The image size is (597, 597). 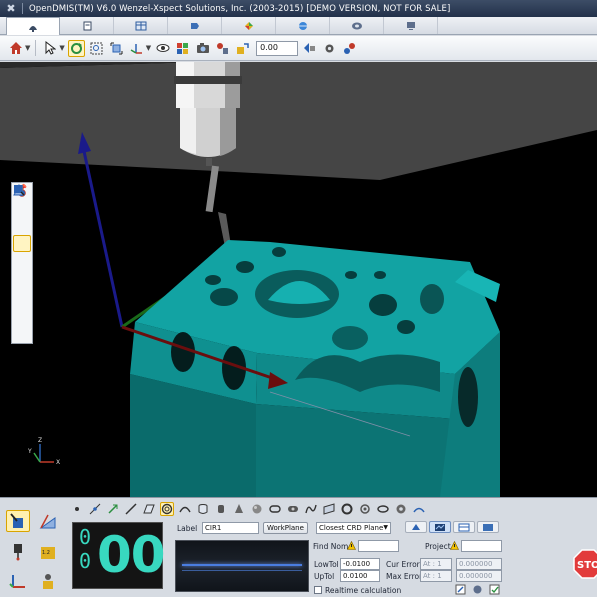 I want to click on palette-line-button, so click(x=22, y=209).